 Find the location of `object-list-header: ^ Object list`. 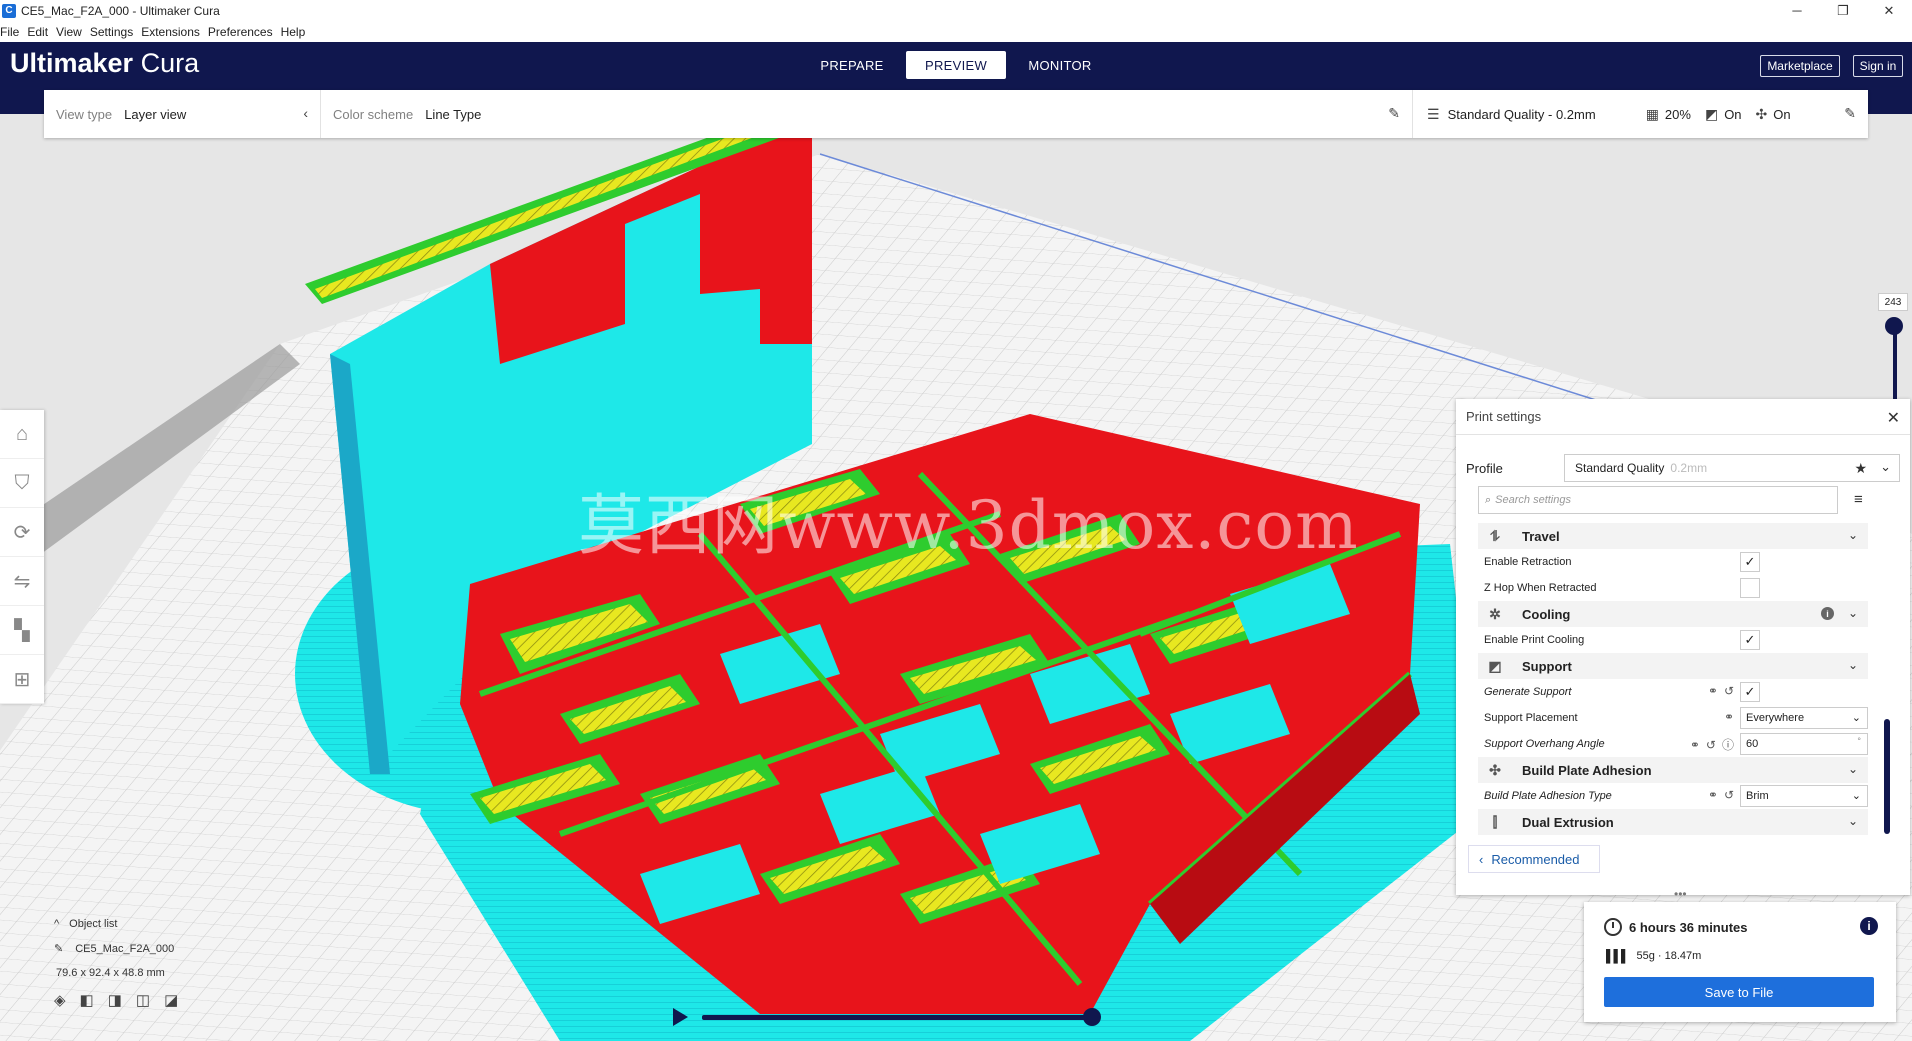

object-list-header: ^ Object list is located at coordinates (123, 924).